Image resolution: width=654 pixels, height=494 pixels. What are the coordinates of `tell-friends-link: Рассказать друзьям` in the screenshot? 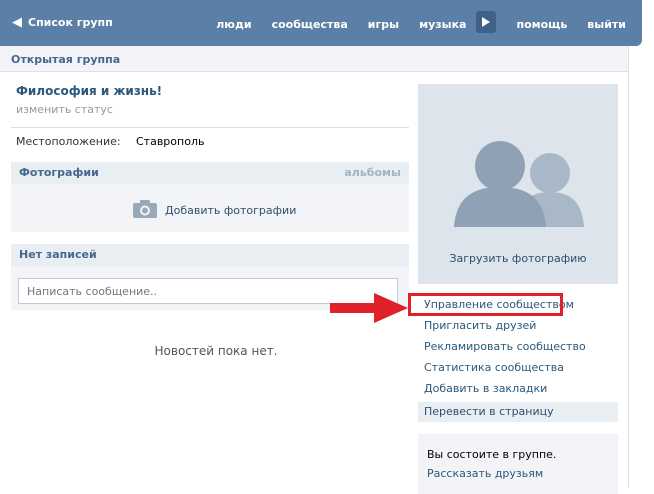 It's located at (485, 473).